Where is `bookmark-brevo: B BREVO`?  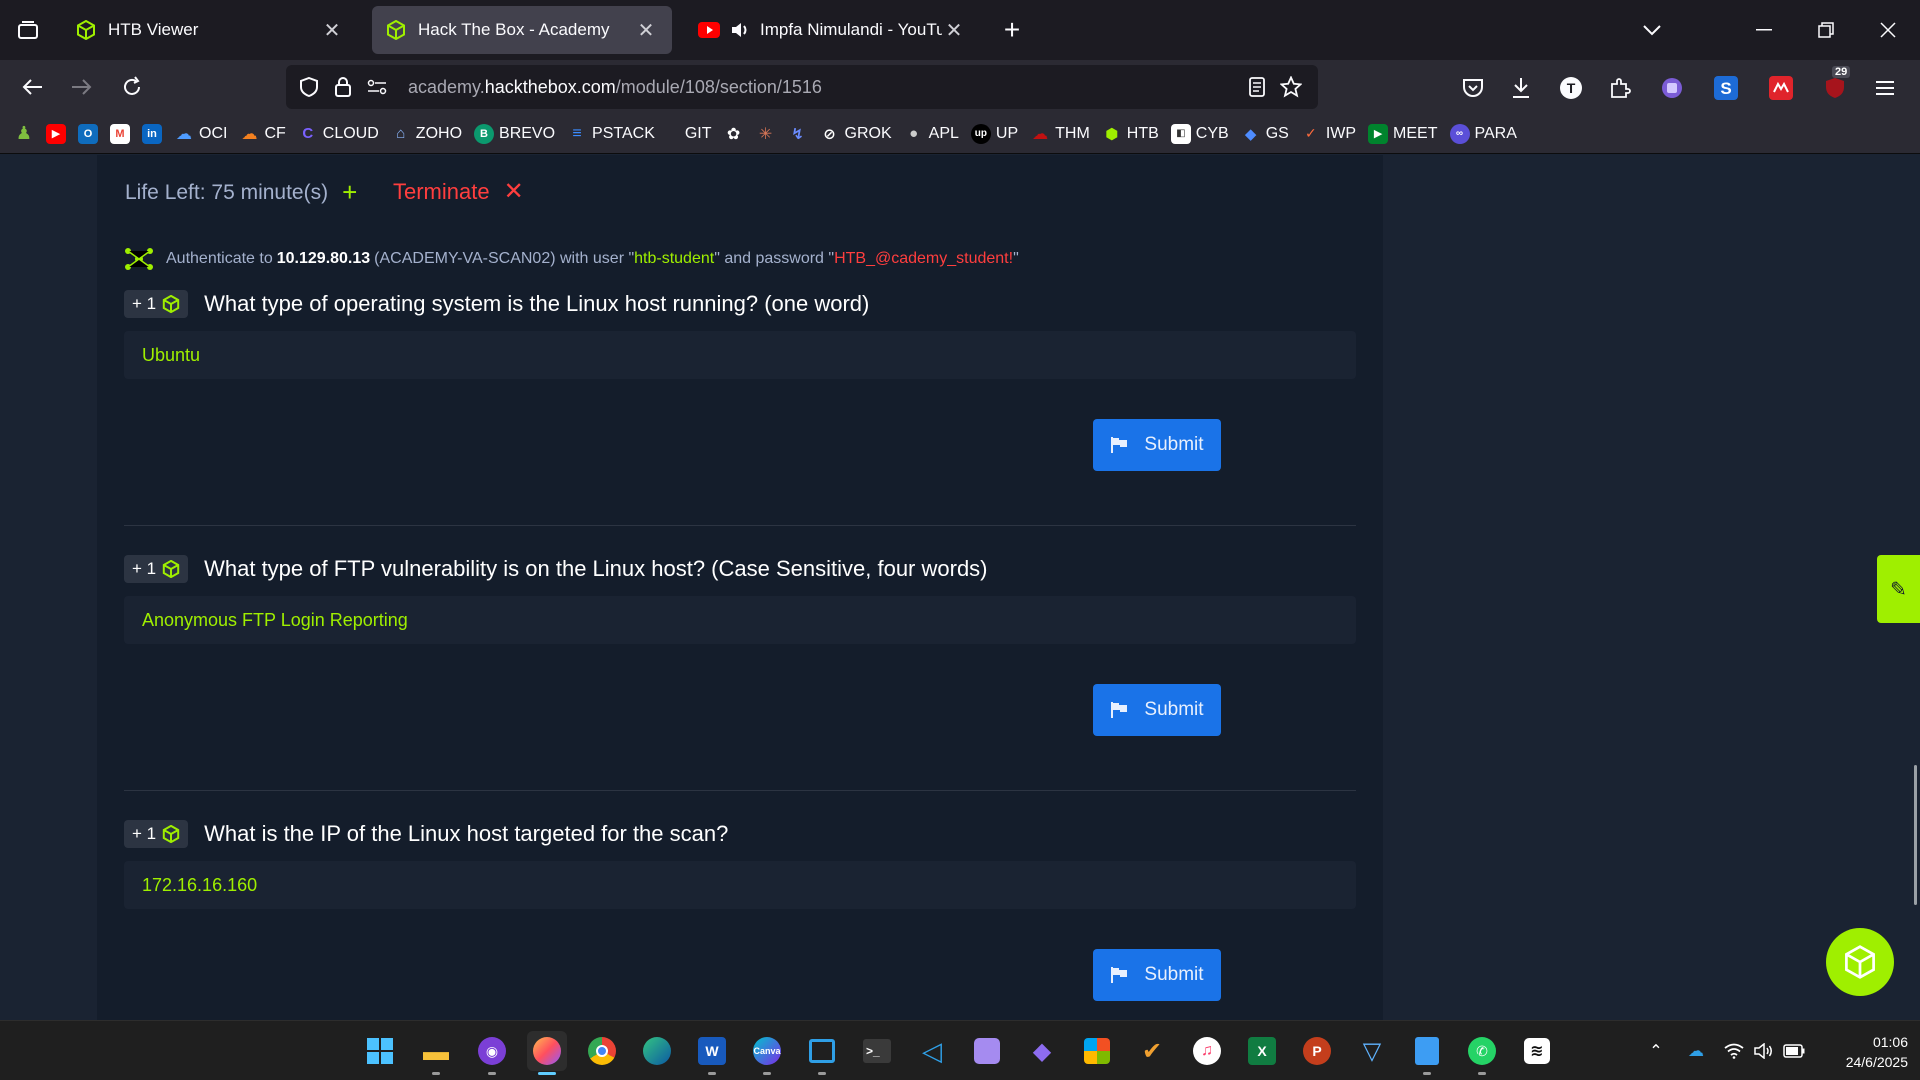 bookmark-brevo: B BREVO is located at coordinates (514, 133).